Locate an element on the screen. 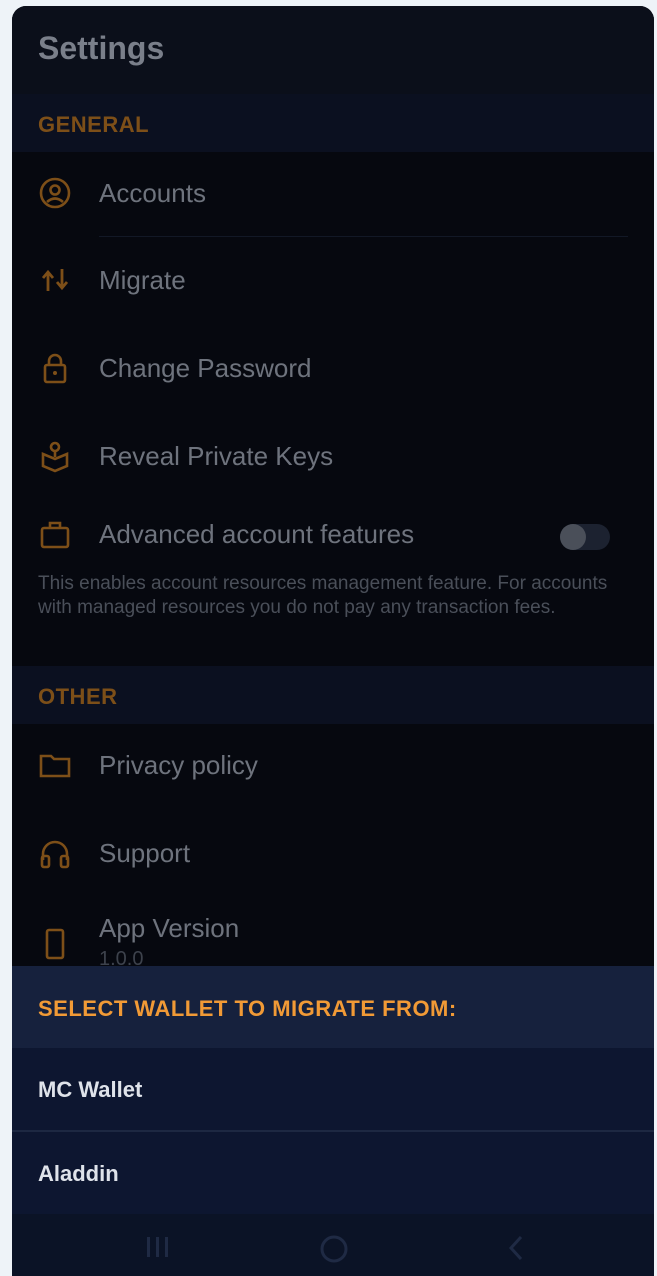 The width and height of the screenshot is (657, 1276). wallet-option-aladdin: Aladdin is located at coordinates (333, 1173).